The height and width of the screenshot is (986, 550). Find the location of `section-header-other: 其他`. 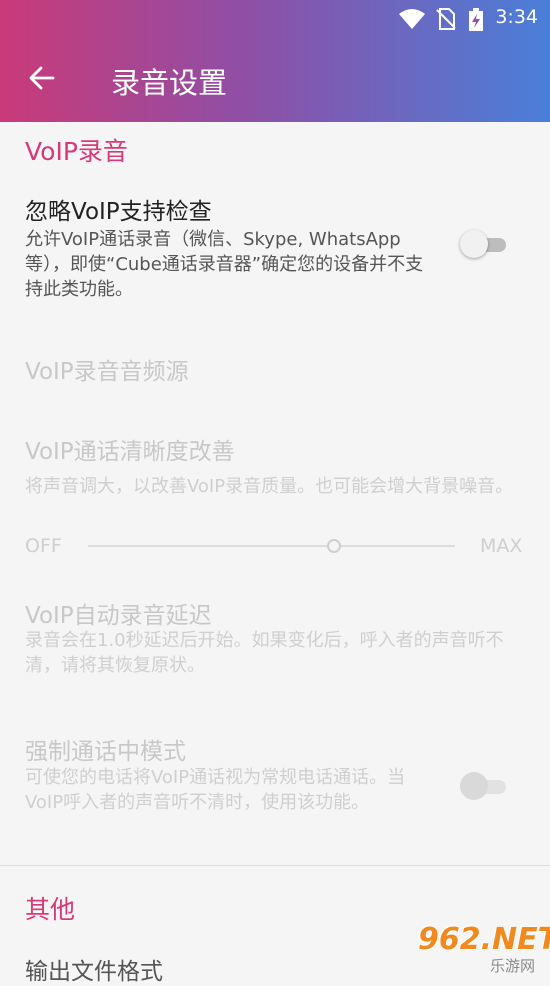

section-header-other: 其他 is located at coordinates (50, 909).